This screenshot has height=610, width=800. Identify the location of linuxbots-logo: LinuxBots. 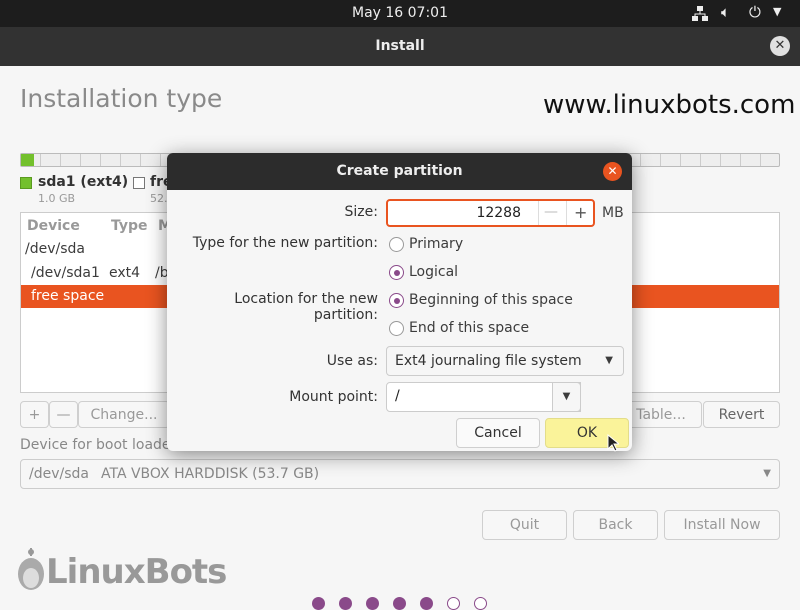
(136, 572).